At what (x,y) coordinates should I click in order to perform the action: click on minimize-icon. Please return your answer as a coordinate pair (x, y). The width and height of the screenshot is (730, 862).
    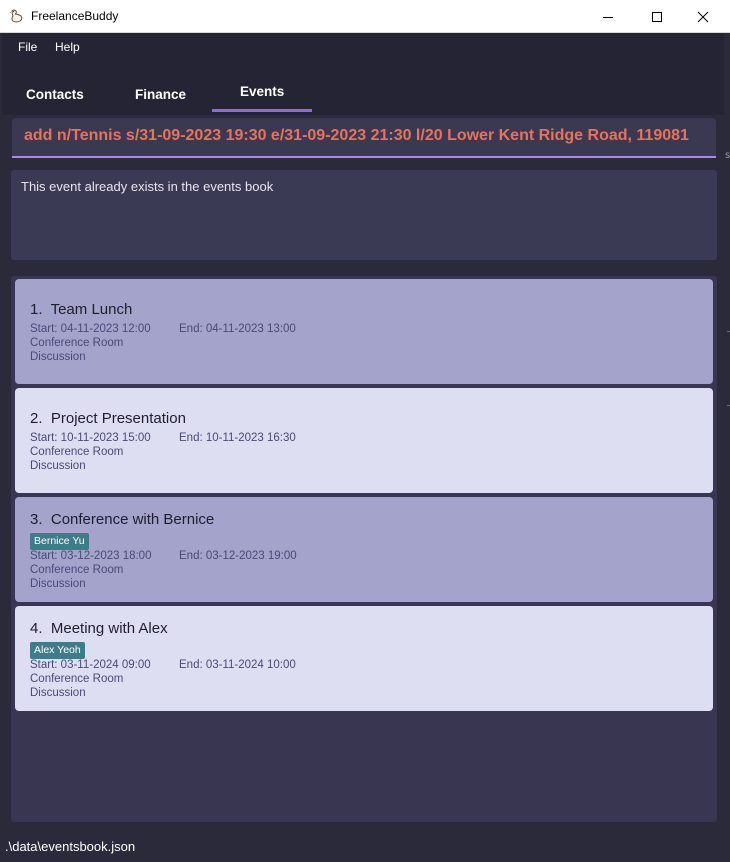
    Looking at the image, I should click on (608, 17).